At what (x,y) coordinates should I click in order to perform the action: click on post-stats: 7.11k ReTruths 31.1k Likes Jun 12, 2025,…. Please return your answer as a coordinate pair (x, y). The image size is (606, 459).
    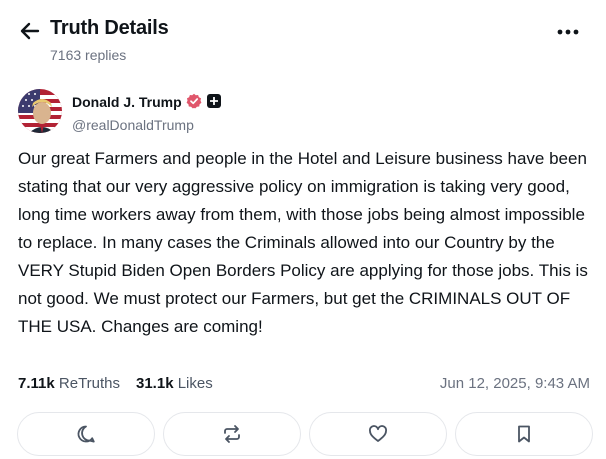
    Looking at the image, I should click on (304, 385).